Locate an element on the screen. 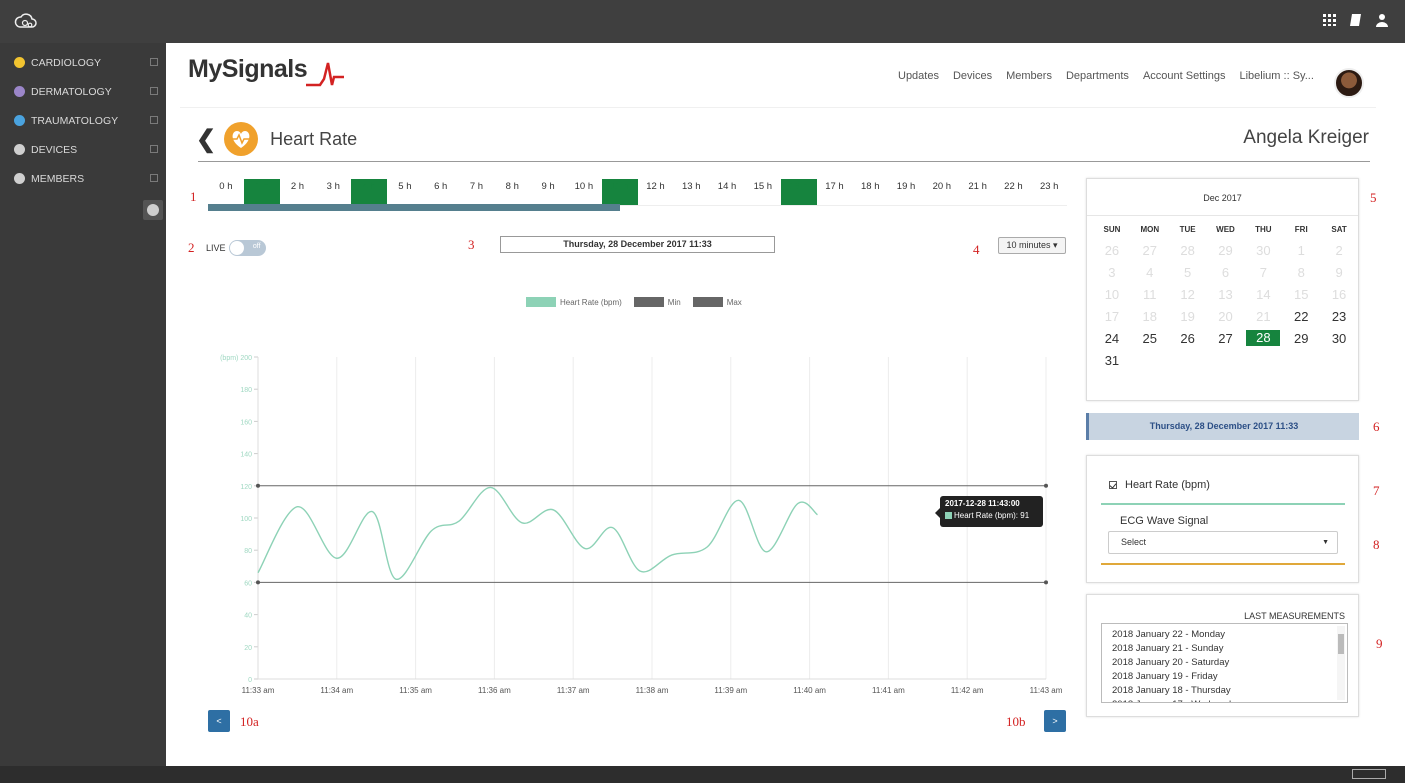 The width and height of the screenshot is (1405, 783). hour-cell: 10 h is located at coordinates (584, 192).